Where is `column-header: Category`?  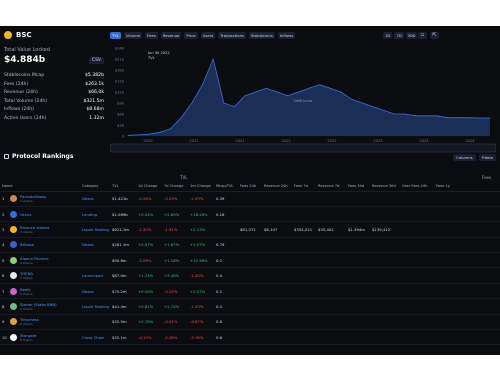 column-header: Category is located at coordinates (95, 187).